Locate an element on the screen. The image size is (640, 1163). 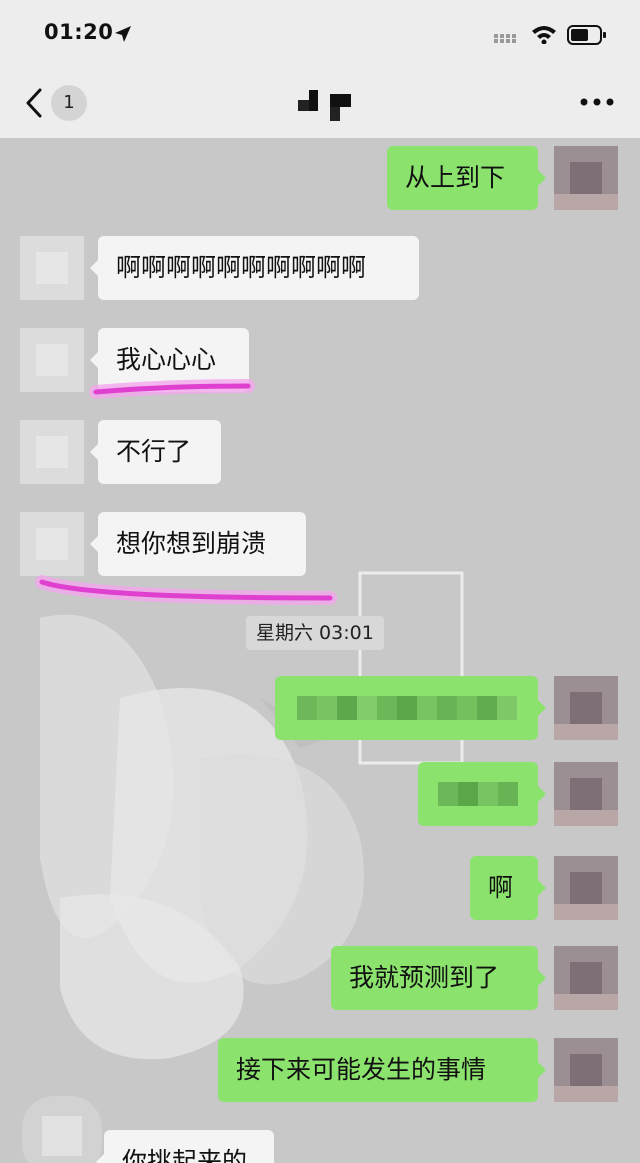
message-text: 啊 is located at coordinates (501, 887).